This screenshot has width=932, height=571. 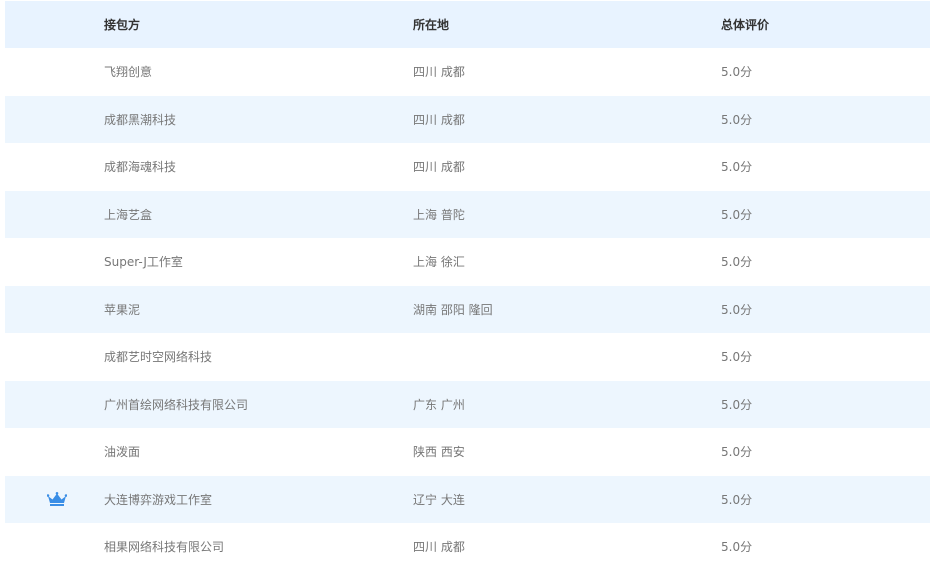 I want to click on contractor-name: 上海艺盒, so click(x=128, y=215).